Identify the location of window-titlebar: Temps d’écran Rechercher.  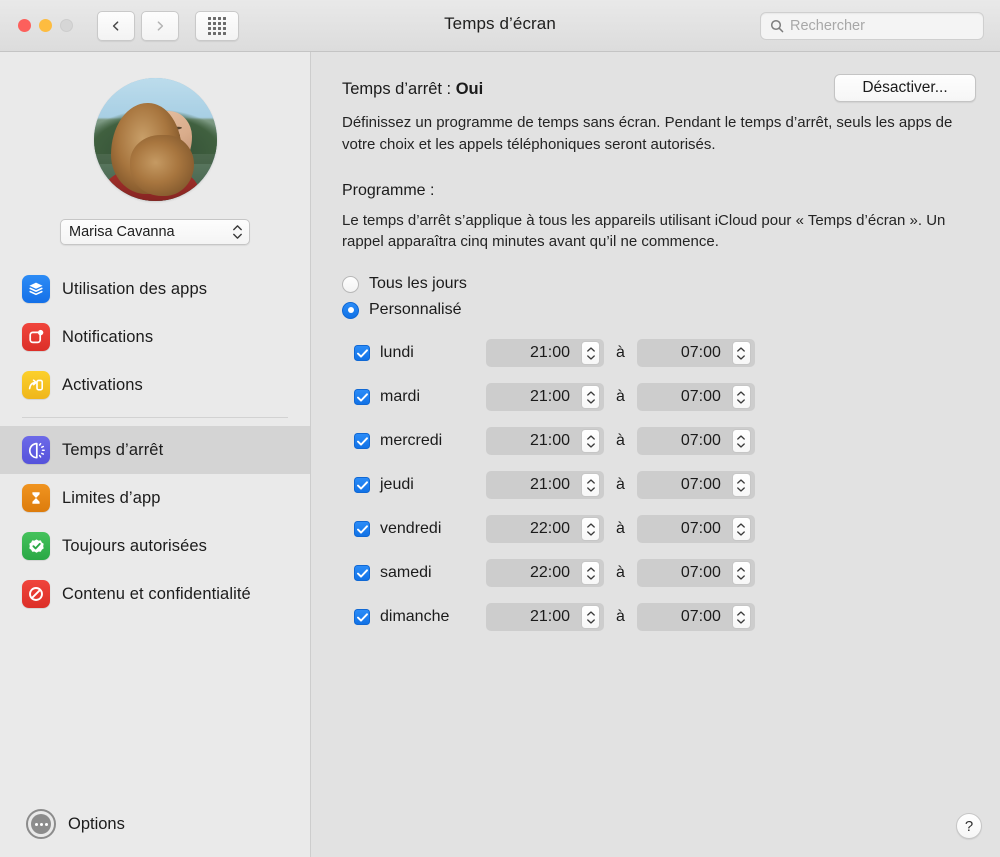
(500, 26).